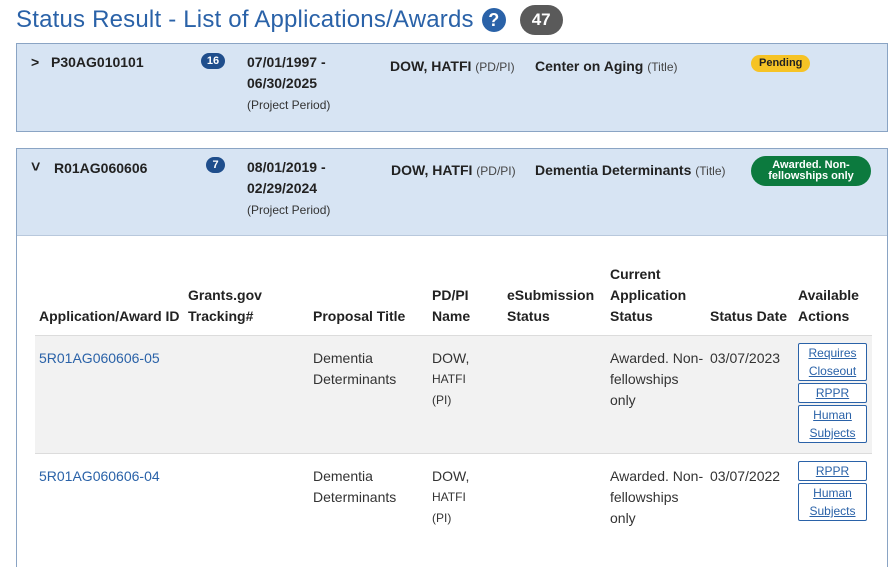  What do you see at coordinates (99, 358) in the screenshot?
I see `application-id-link: 5R01AG060606-05` at bounding box center [99, 358].